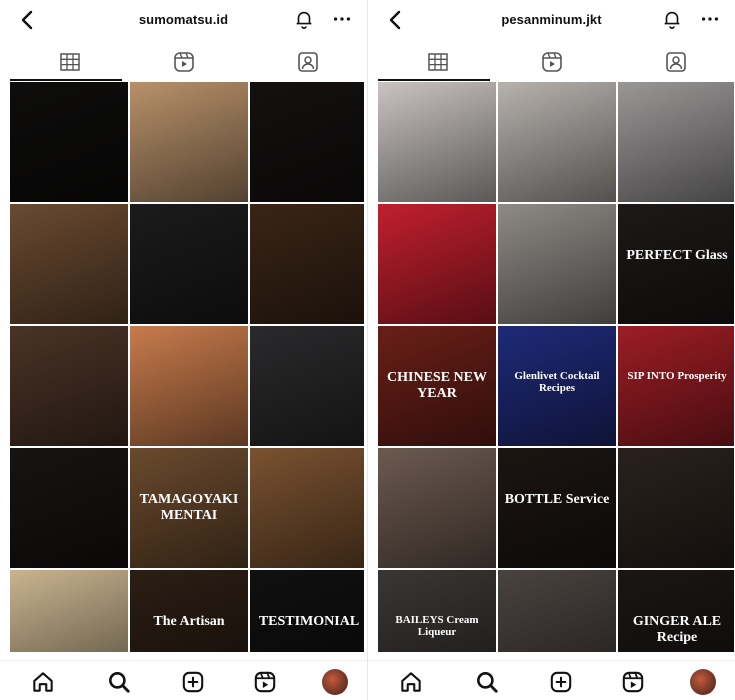 The image size is (735, 700). What do you see at coordinates (676, 611) in the screenshot?
I see `post-thumbnail: GINGER ALE Recipe` at bounding box center [676, 611].